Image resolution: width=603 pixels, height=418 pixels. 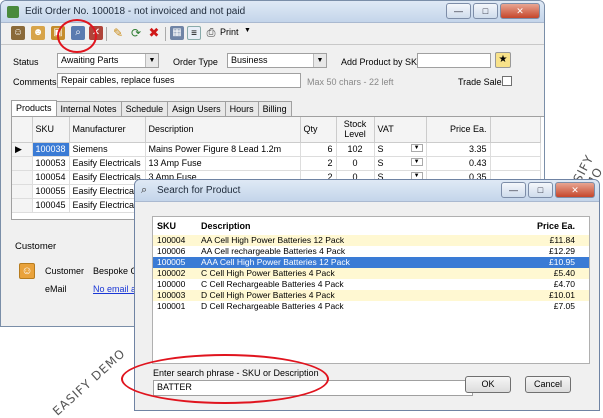 What do you see at coordinates (223, 163) in the screenshot?
I see `description-cell: 13 Amp Fuse` at bounding box center [223, 163].